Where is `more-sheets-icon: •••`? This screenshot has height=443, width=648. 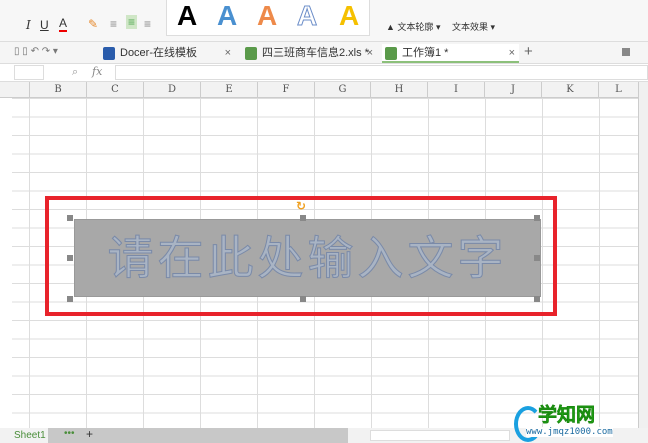
more-sheets-icon: ••• is located at coordinates (69, 433).